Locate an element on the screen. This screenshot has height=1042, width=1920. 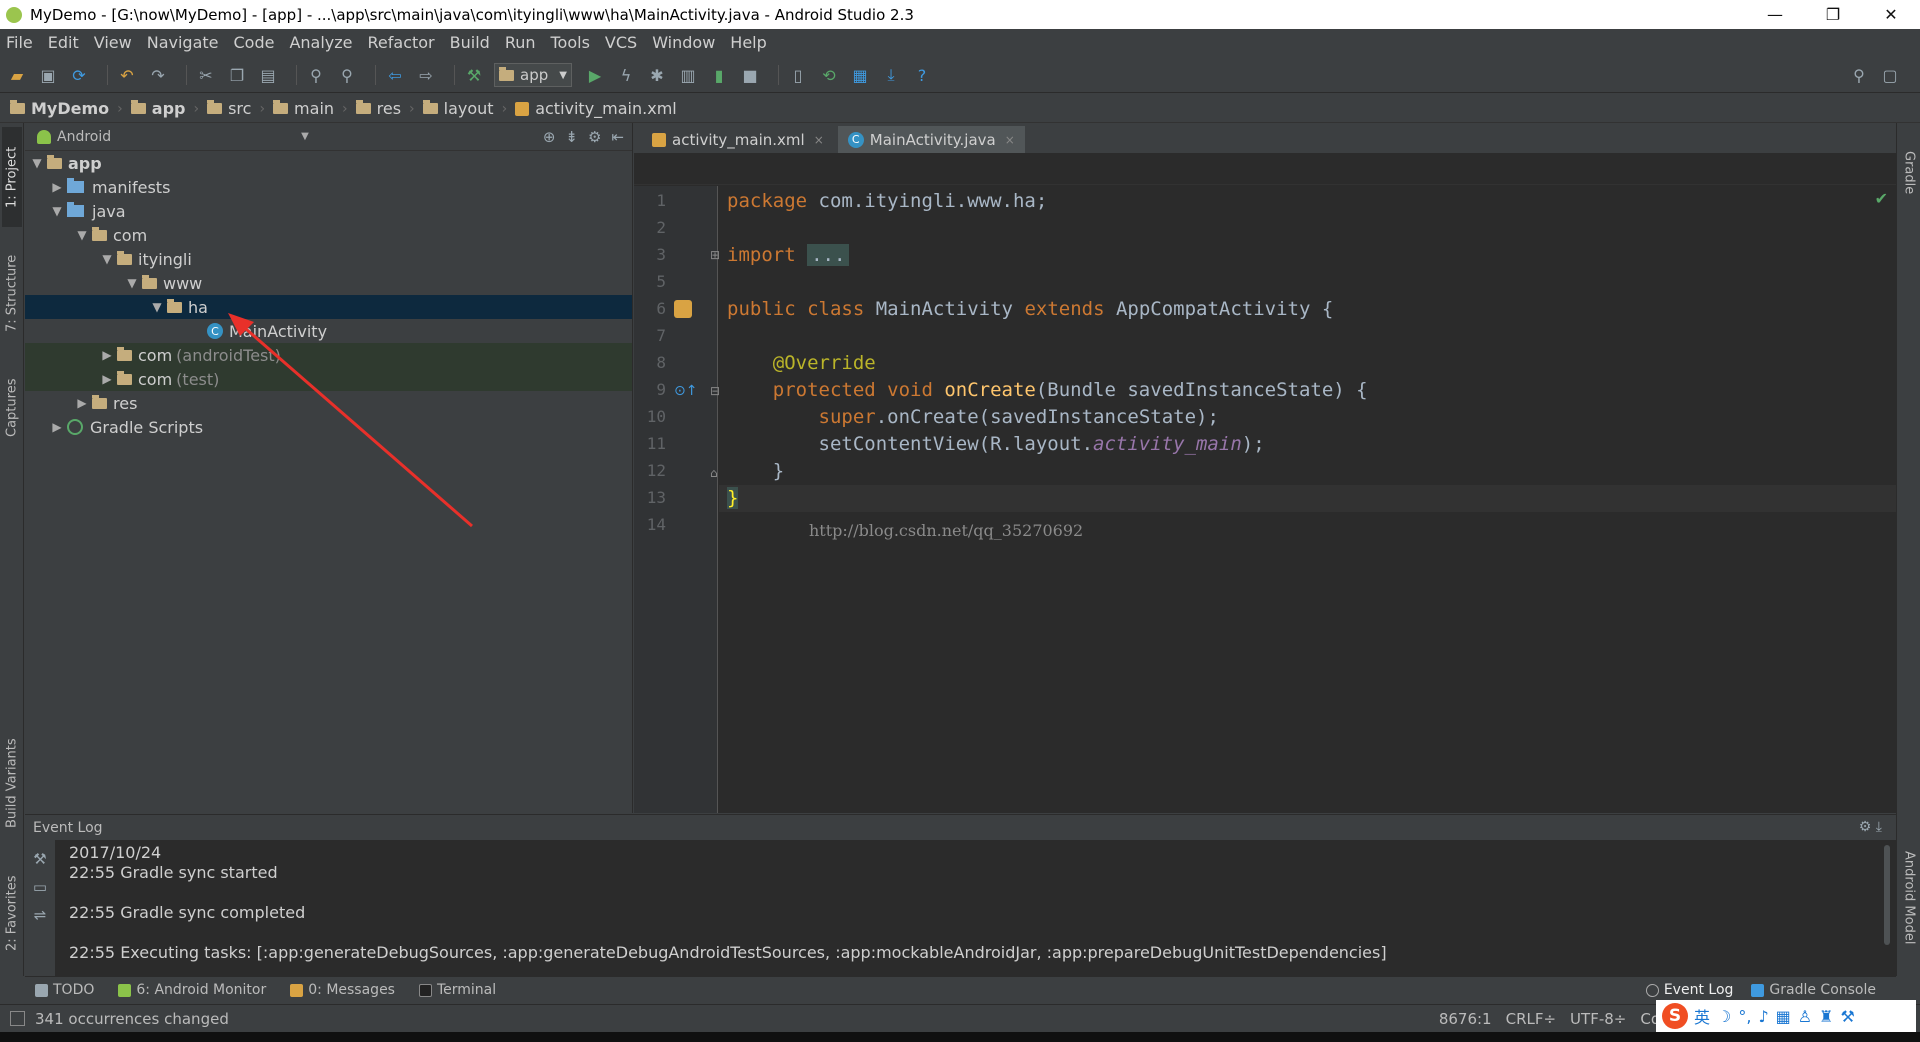
minimize-button: — is located at coordinates (1775, 14).